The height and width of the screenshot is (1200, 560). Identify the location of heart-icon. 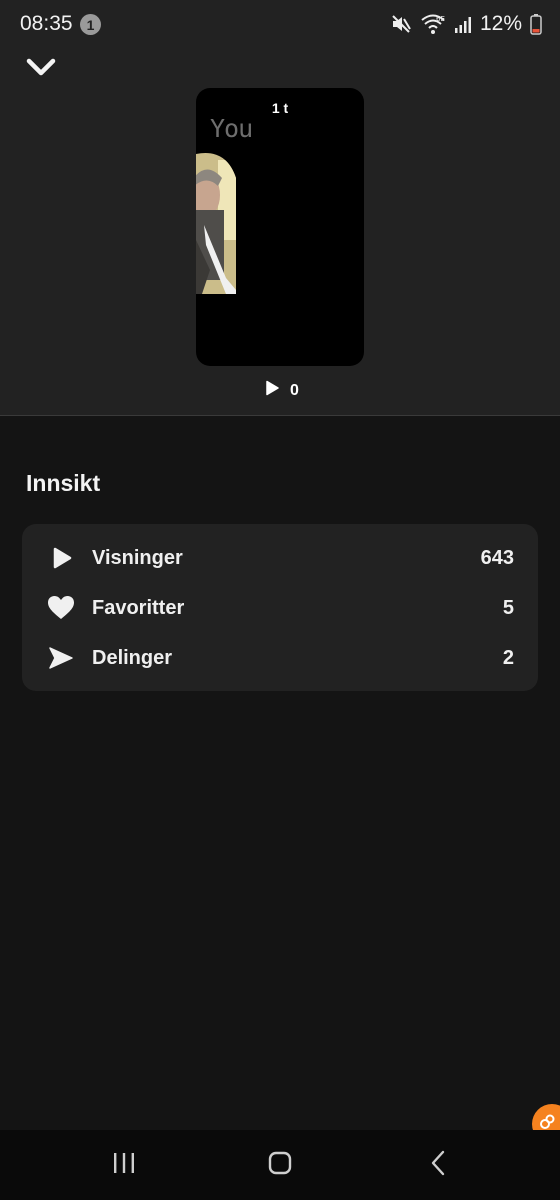
(61, 608).